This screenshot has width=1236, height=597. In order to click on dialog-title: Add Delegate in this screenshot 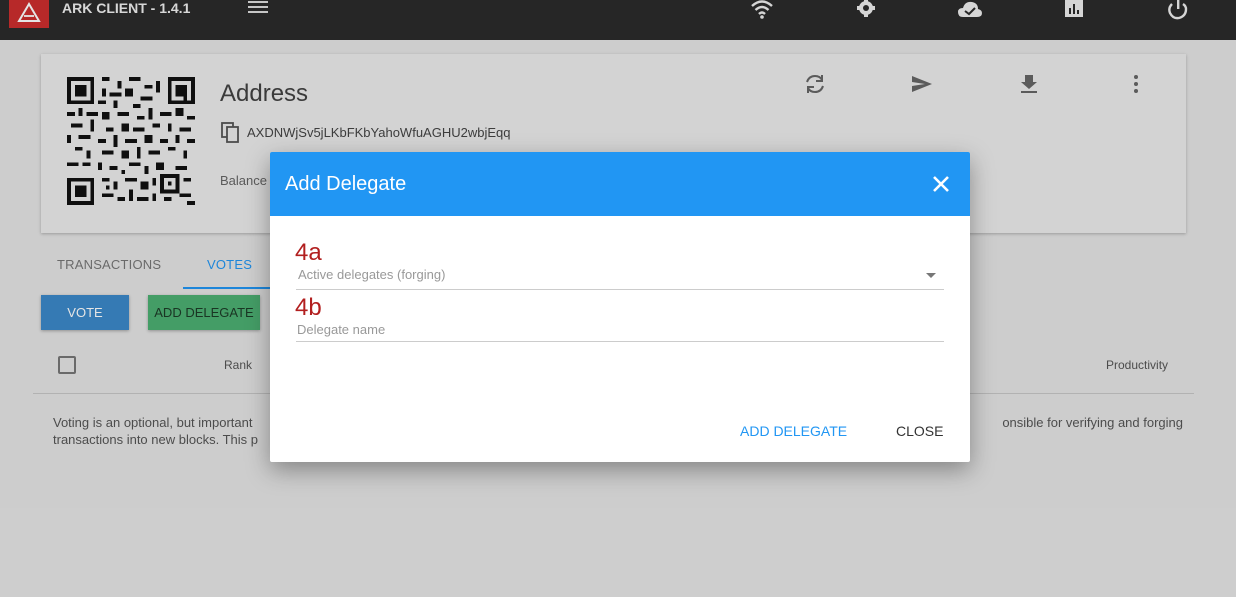, I will do `click(346, 184)`.